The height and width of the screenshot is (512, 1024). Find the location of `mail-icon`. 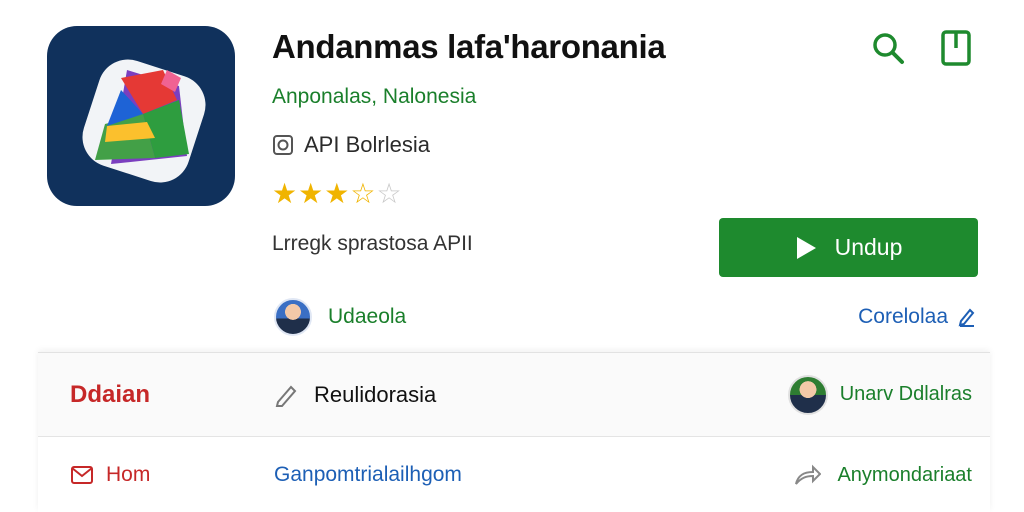

mail-icon is located at coordinates (82, 475).